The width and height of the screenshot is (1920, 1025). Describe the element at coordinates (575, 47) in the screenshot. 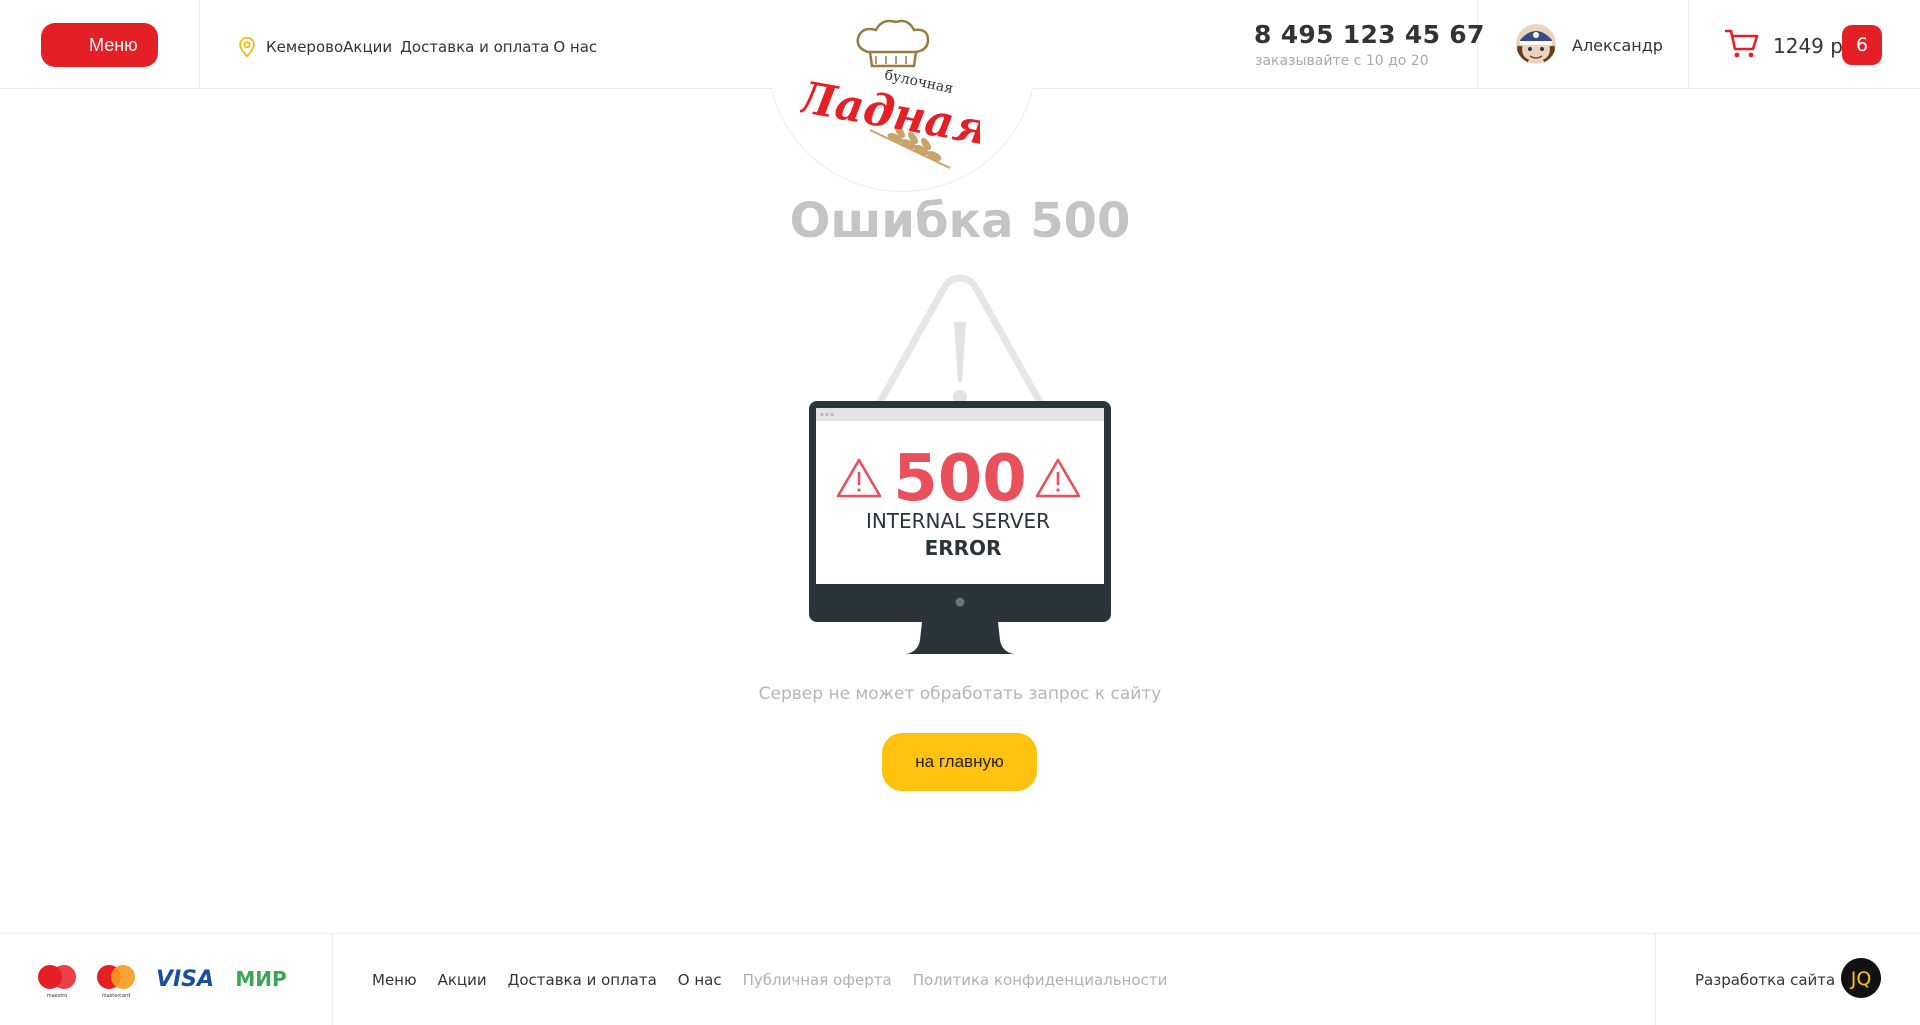

I see `nav-link-about: О нас` at that location.